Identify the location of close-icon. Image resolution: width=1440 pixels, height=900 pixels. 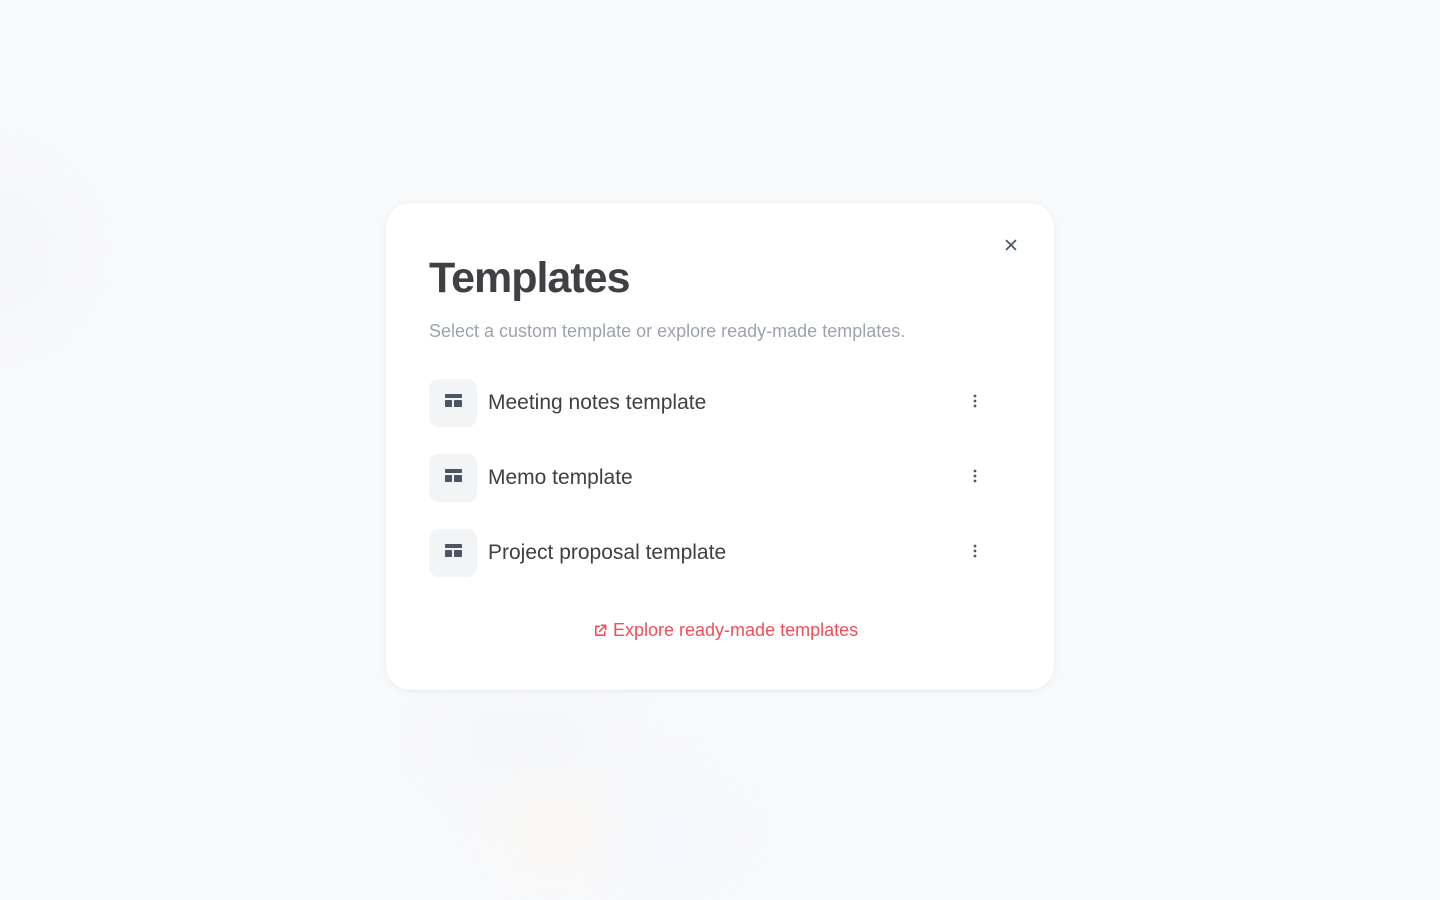
(1011, 247).